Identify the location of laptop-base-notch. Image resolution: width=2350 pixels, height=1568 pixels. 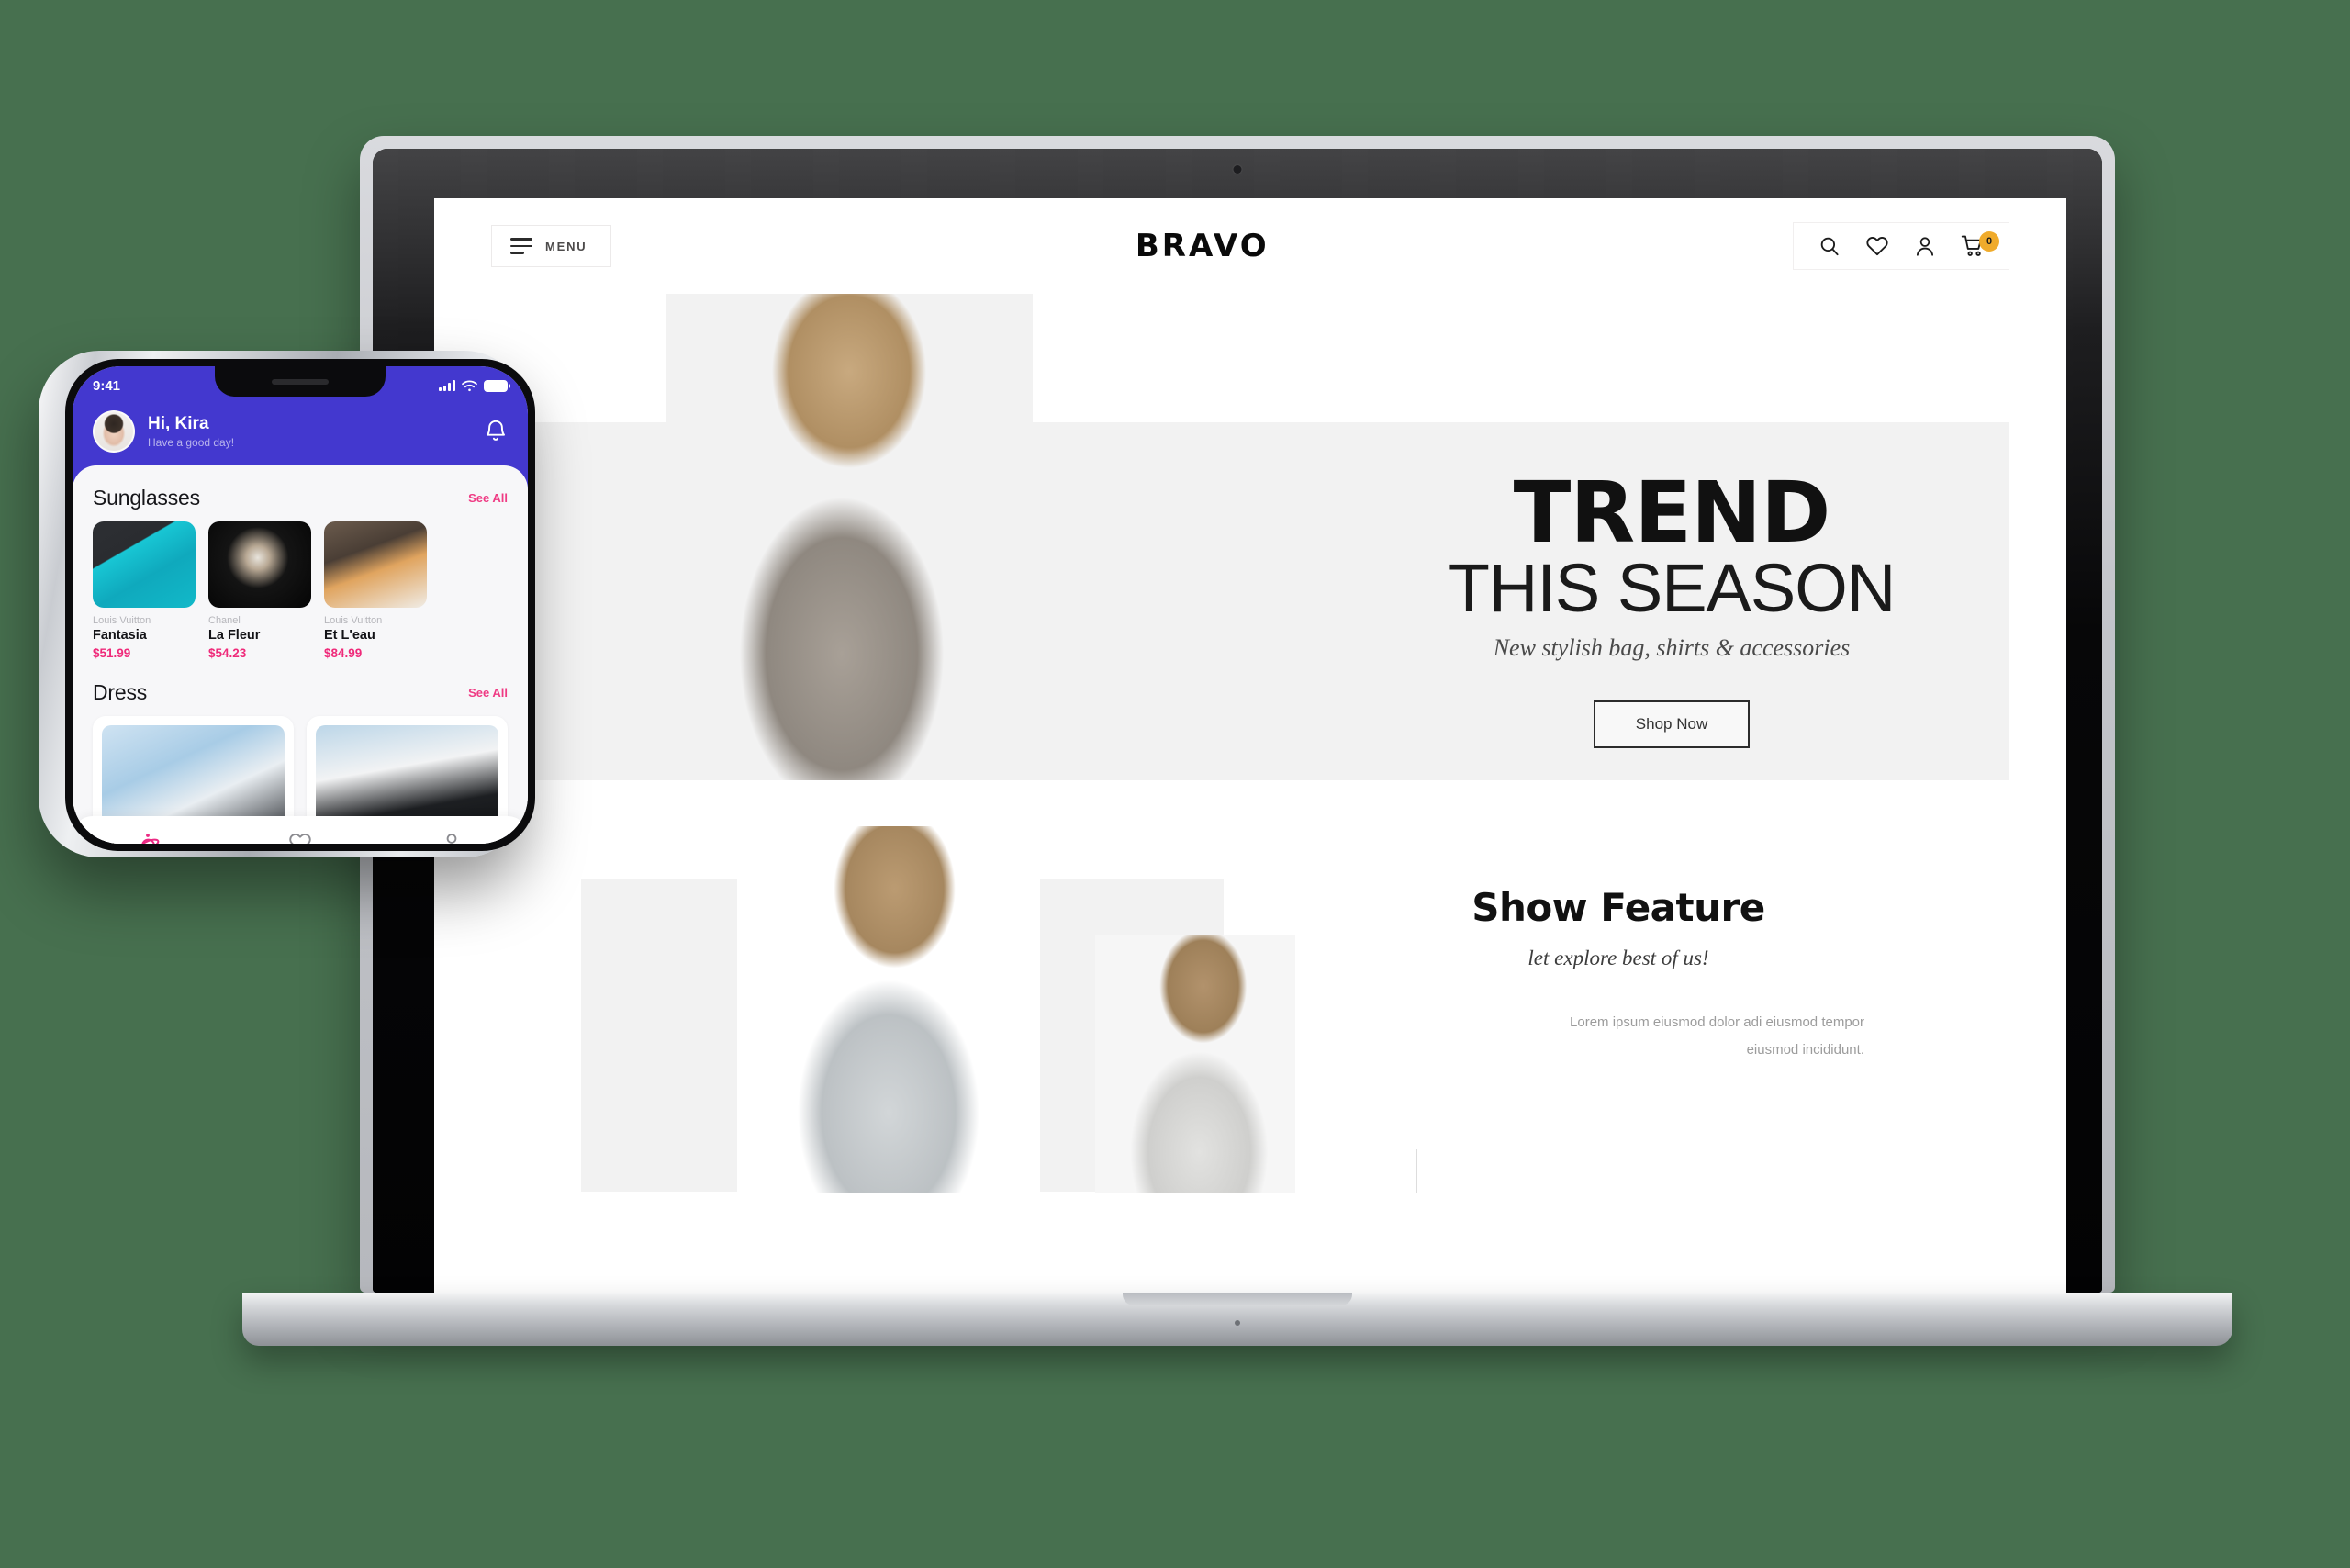
(1237, 1299).